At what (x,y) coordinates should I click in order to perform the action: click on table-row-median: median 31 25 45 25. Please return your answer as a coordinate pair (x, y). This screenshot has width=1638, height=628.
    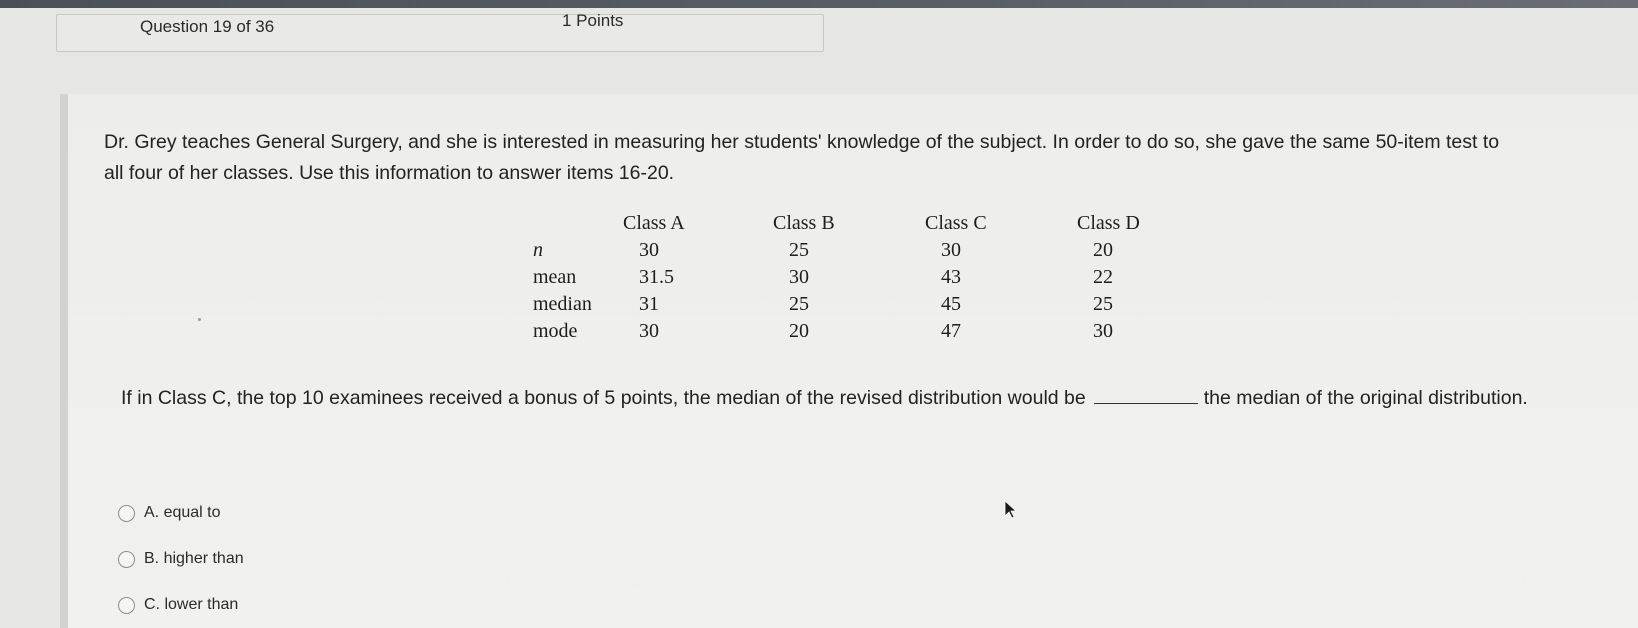
    Looking at the image, I should click on (868, 304).